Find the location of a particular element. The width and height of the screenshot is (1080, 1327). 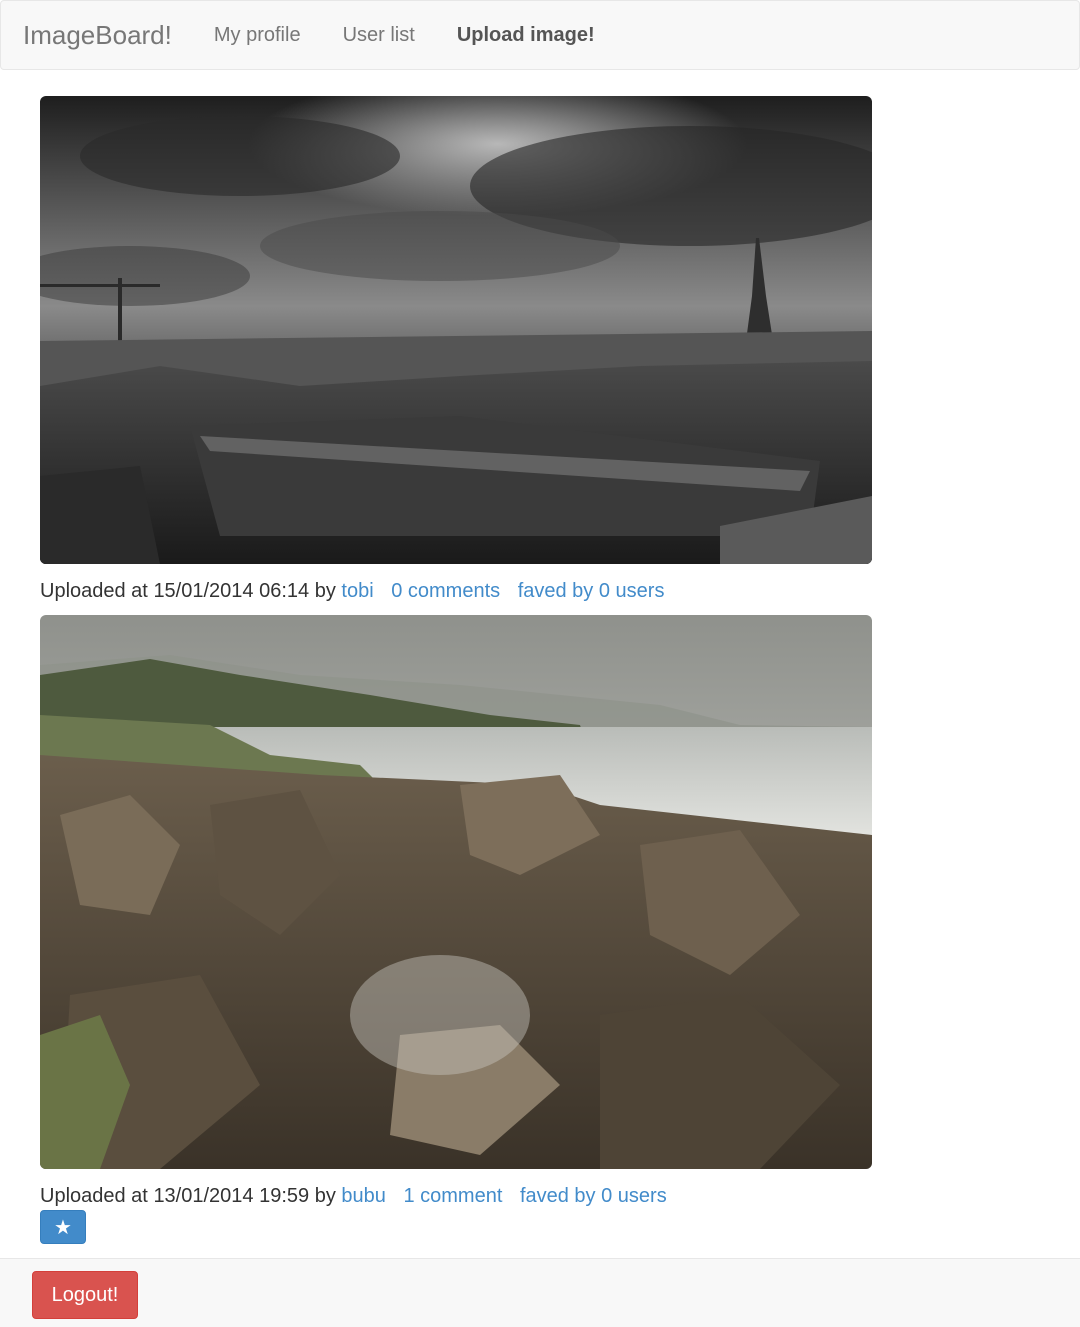

logout-button: Logout! is located at coordinates (85, 1295).